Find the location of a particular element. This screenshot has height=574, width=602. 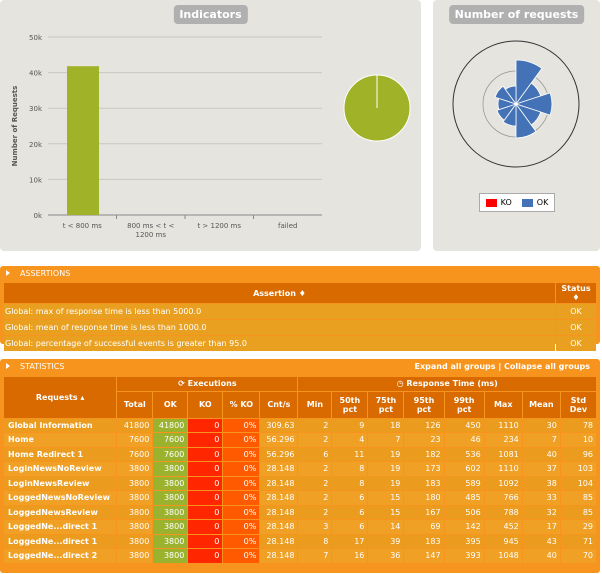

cell-75th-pct: 18 is located at coordinates (386, 425).